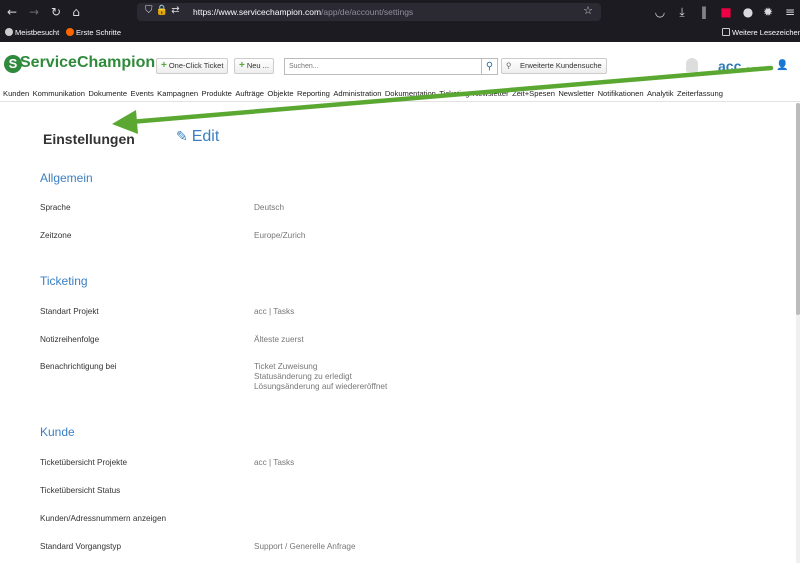  What do you see at coordinates (782, 65) in the screenshot?
I see `user-icon: 👤` at bounding box center [782, 65].